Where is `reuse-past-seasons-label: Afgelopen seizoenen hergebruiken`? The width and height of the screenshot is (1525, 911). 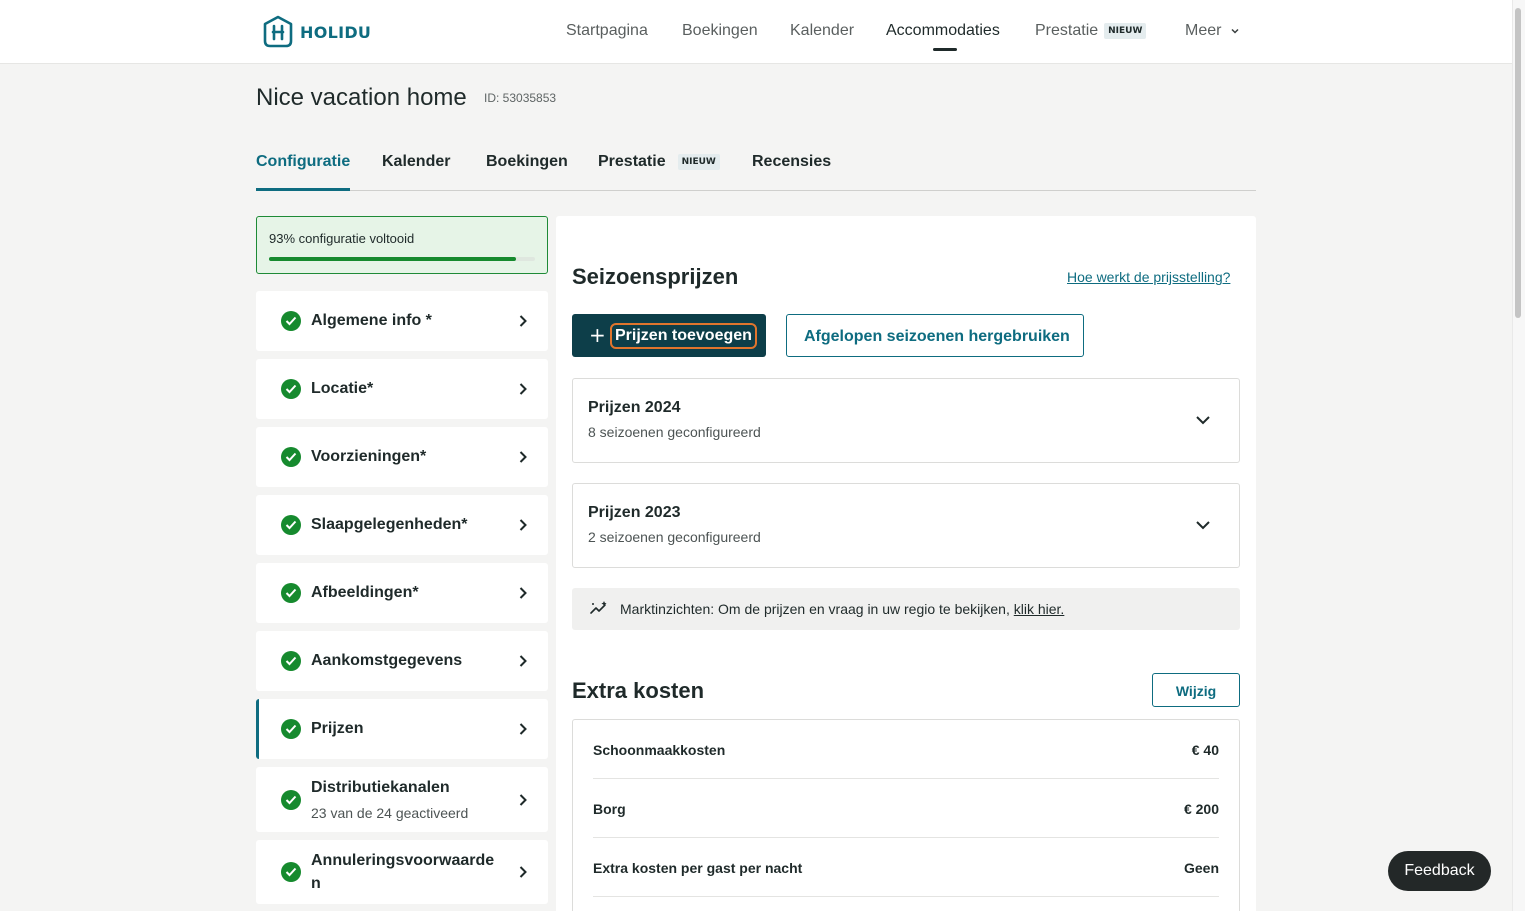
reuse-past-seasons-label: Afgelopen seizoenen hergebruiken is located at coordinates (937, 336).